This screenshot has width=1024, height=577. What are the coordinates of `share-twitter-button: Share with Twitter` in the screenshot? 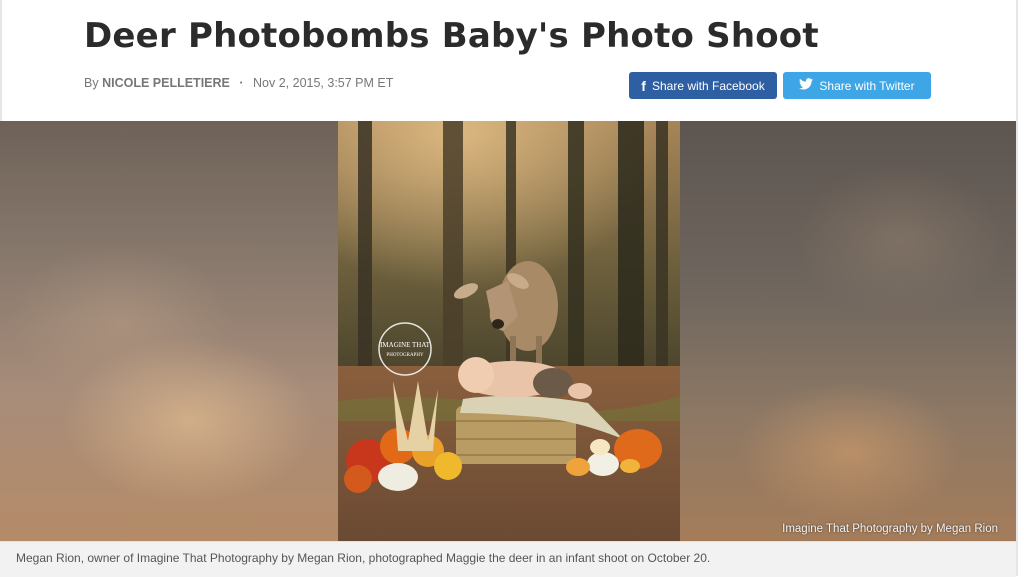 It's located at (857, 85).